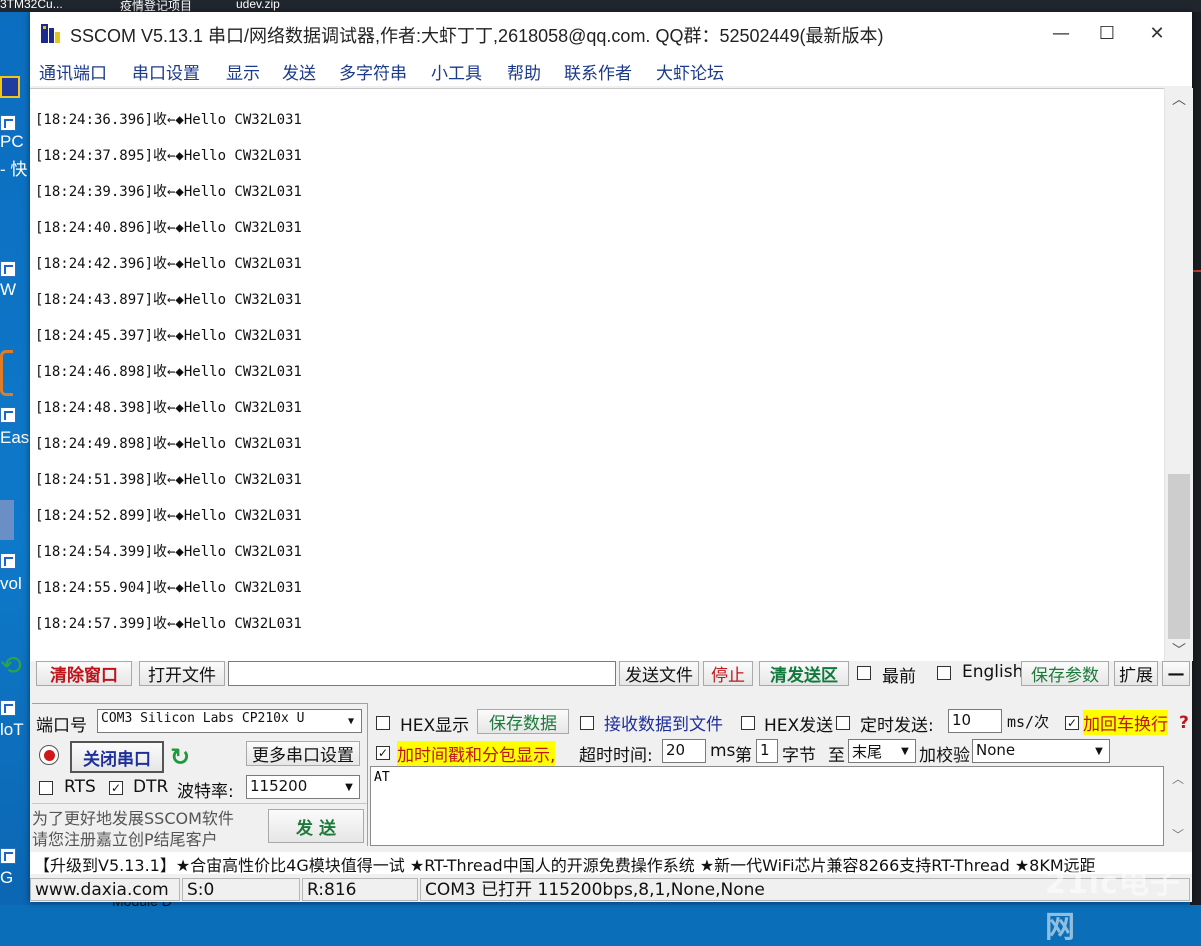 This screenshot has height=946, width=1201. I want to click on stop-button: 停止, so click(728, 673).